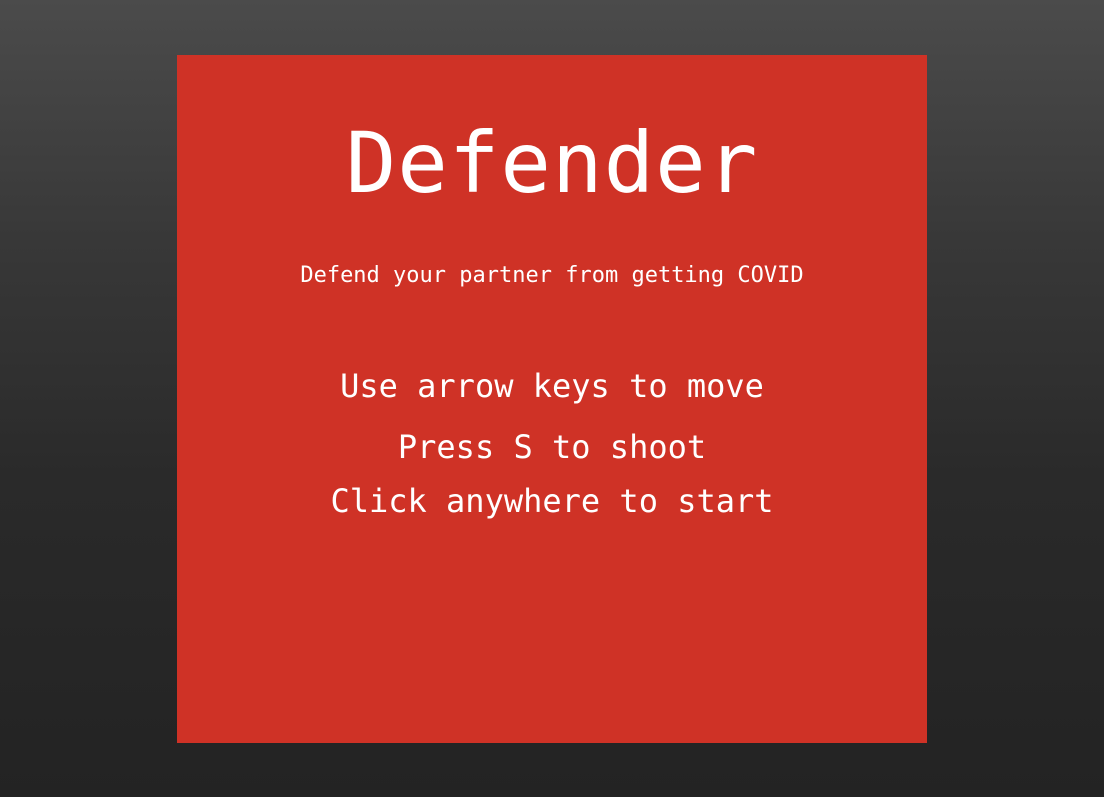  Describe the element at coordinates (552, 386) in the screenshot. I see `move-instruction: Use arrow keys to move` at that location.